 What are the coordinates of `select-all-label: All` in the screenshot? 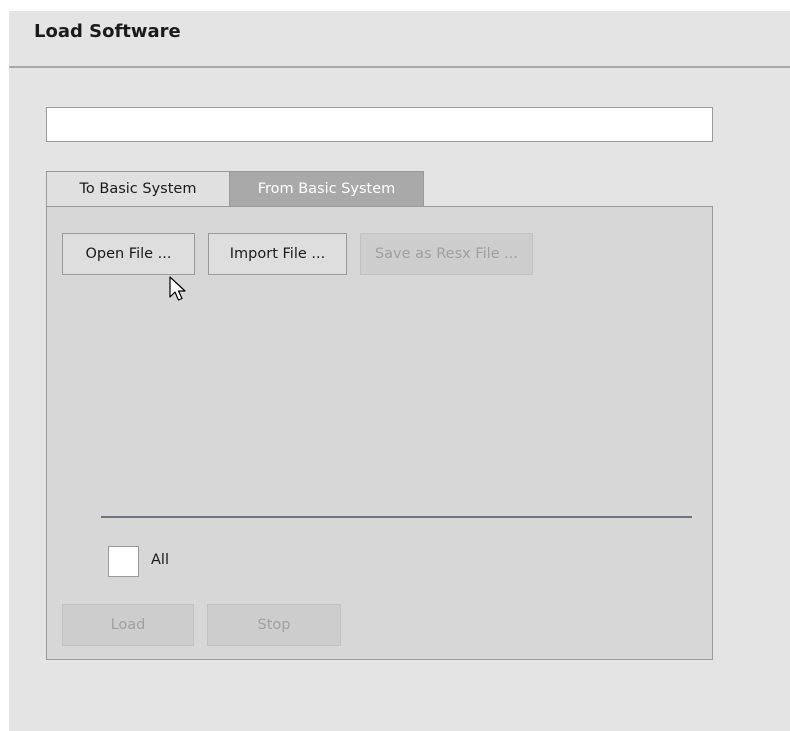 It's located at (160, 560).